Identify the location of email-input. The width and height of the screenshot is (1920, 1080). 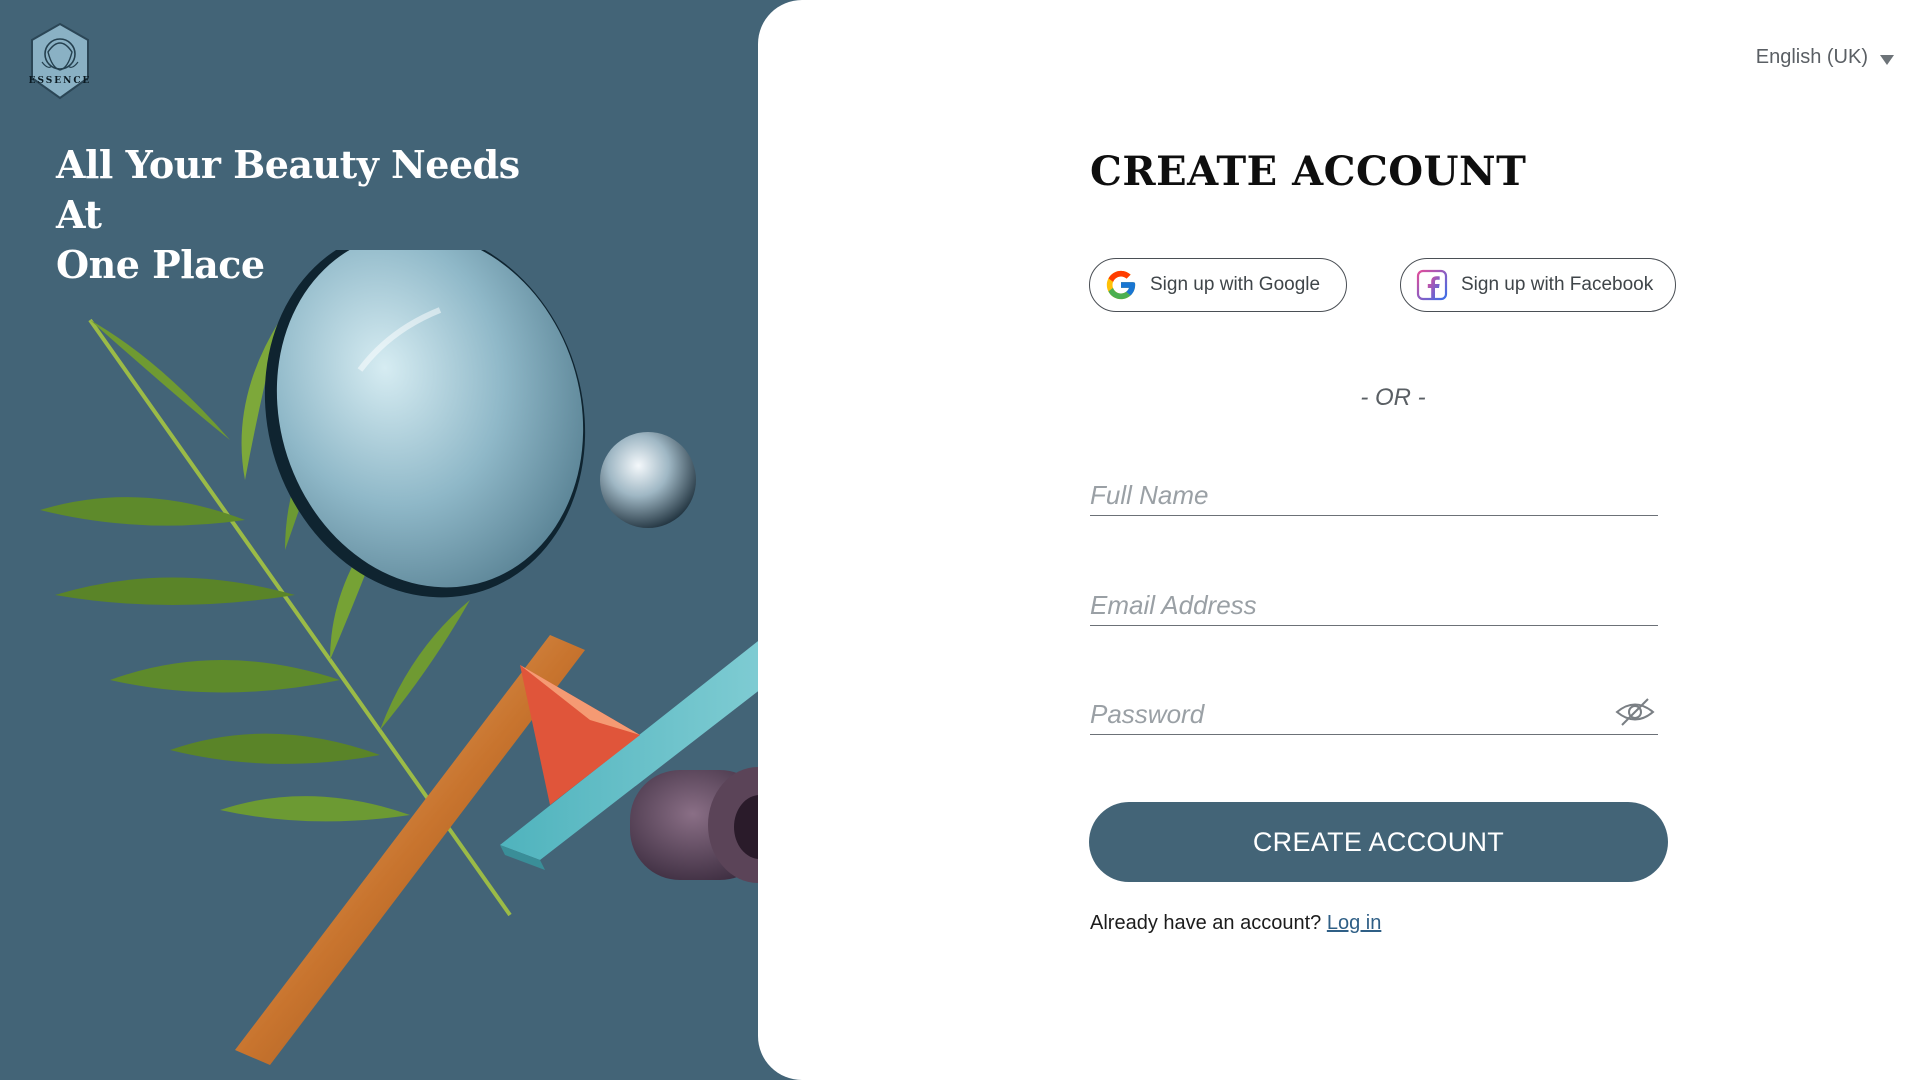
(1374, 598).